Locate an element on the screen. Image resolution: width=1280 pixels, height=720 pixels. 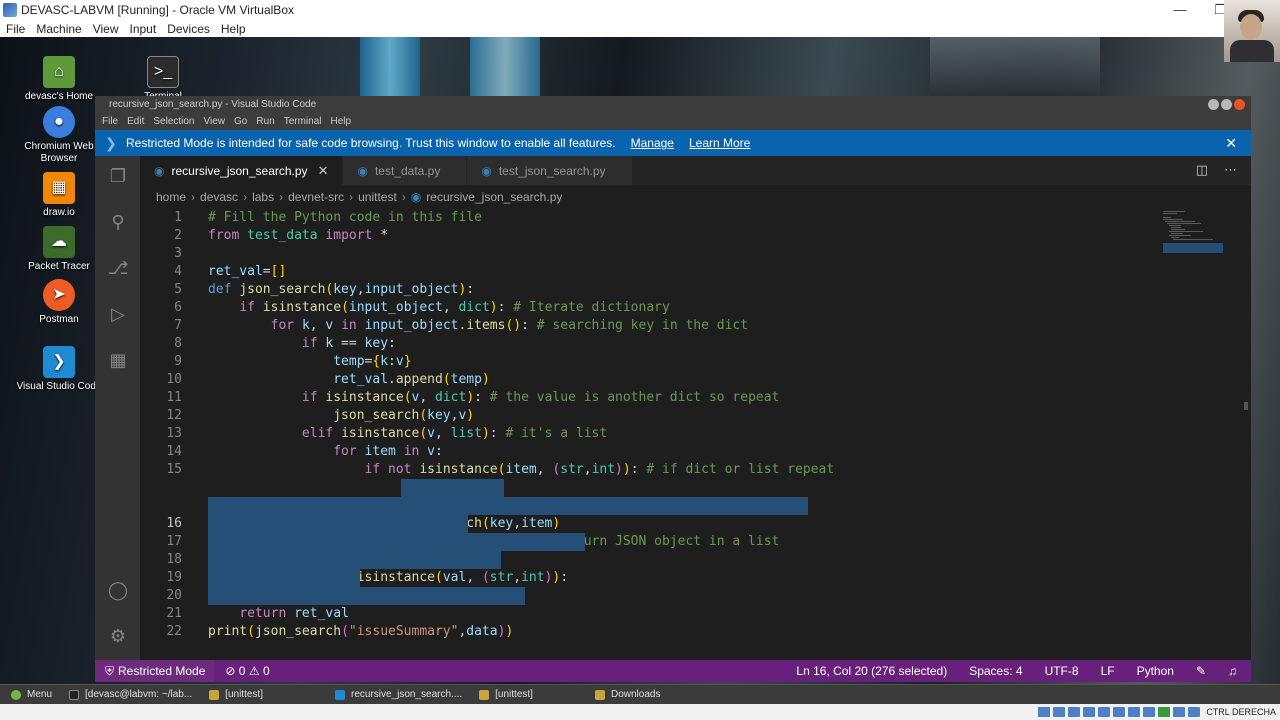
desktop-icon-postman: ➤ Postman is located at coordinates (59, 302).